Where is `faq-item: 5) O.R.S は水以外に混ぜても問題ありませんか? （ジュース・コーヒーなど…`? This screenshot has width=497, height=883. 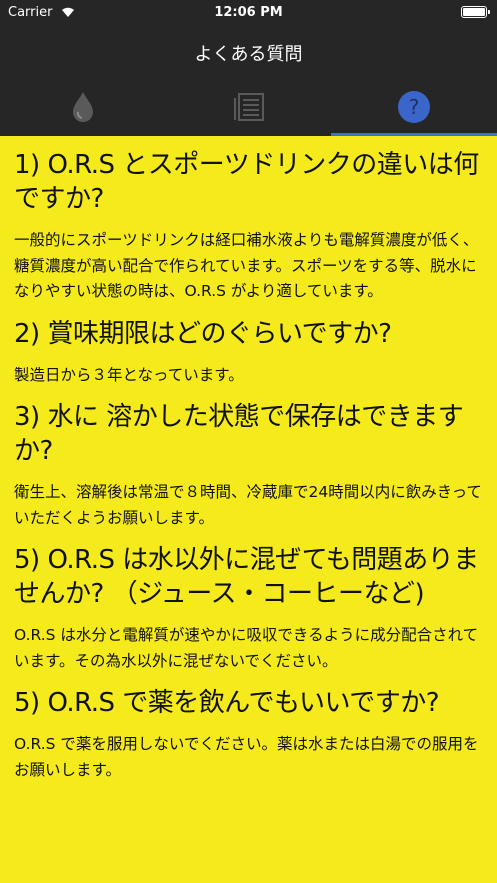
faq-item: 5) O.R.S は水以外に混ぜても問題ありませんか? （ジュース・コーヒーなど… is located at coordinates (248, 608).